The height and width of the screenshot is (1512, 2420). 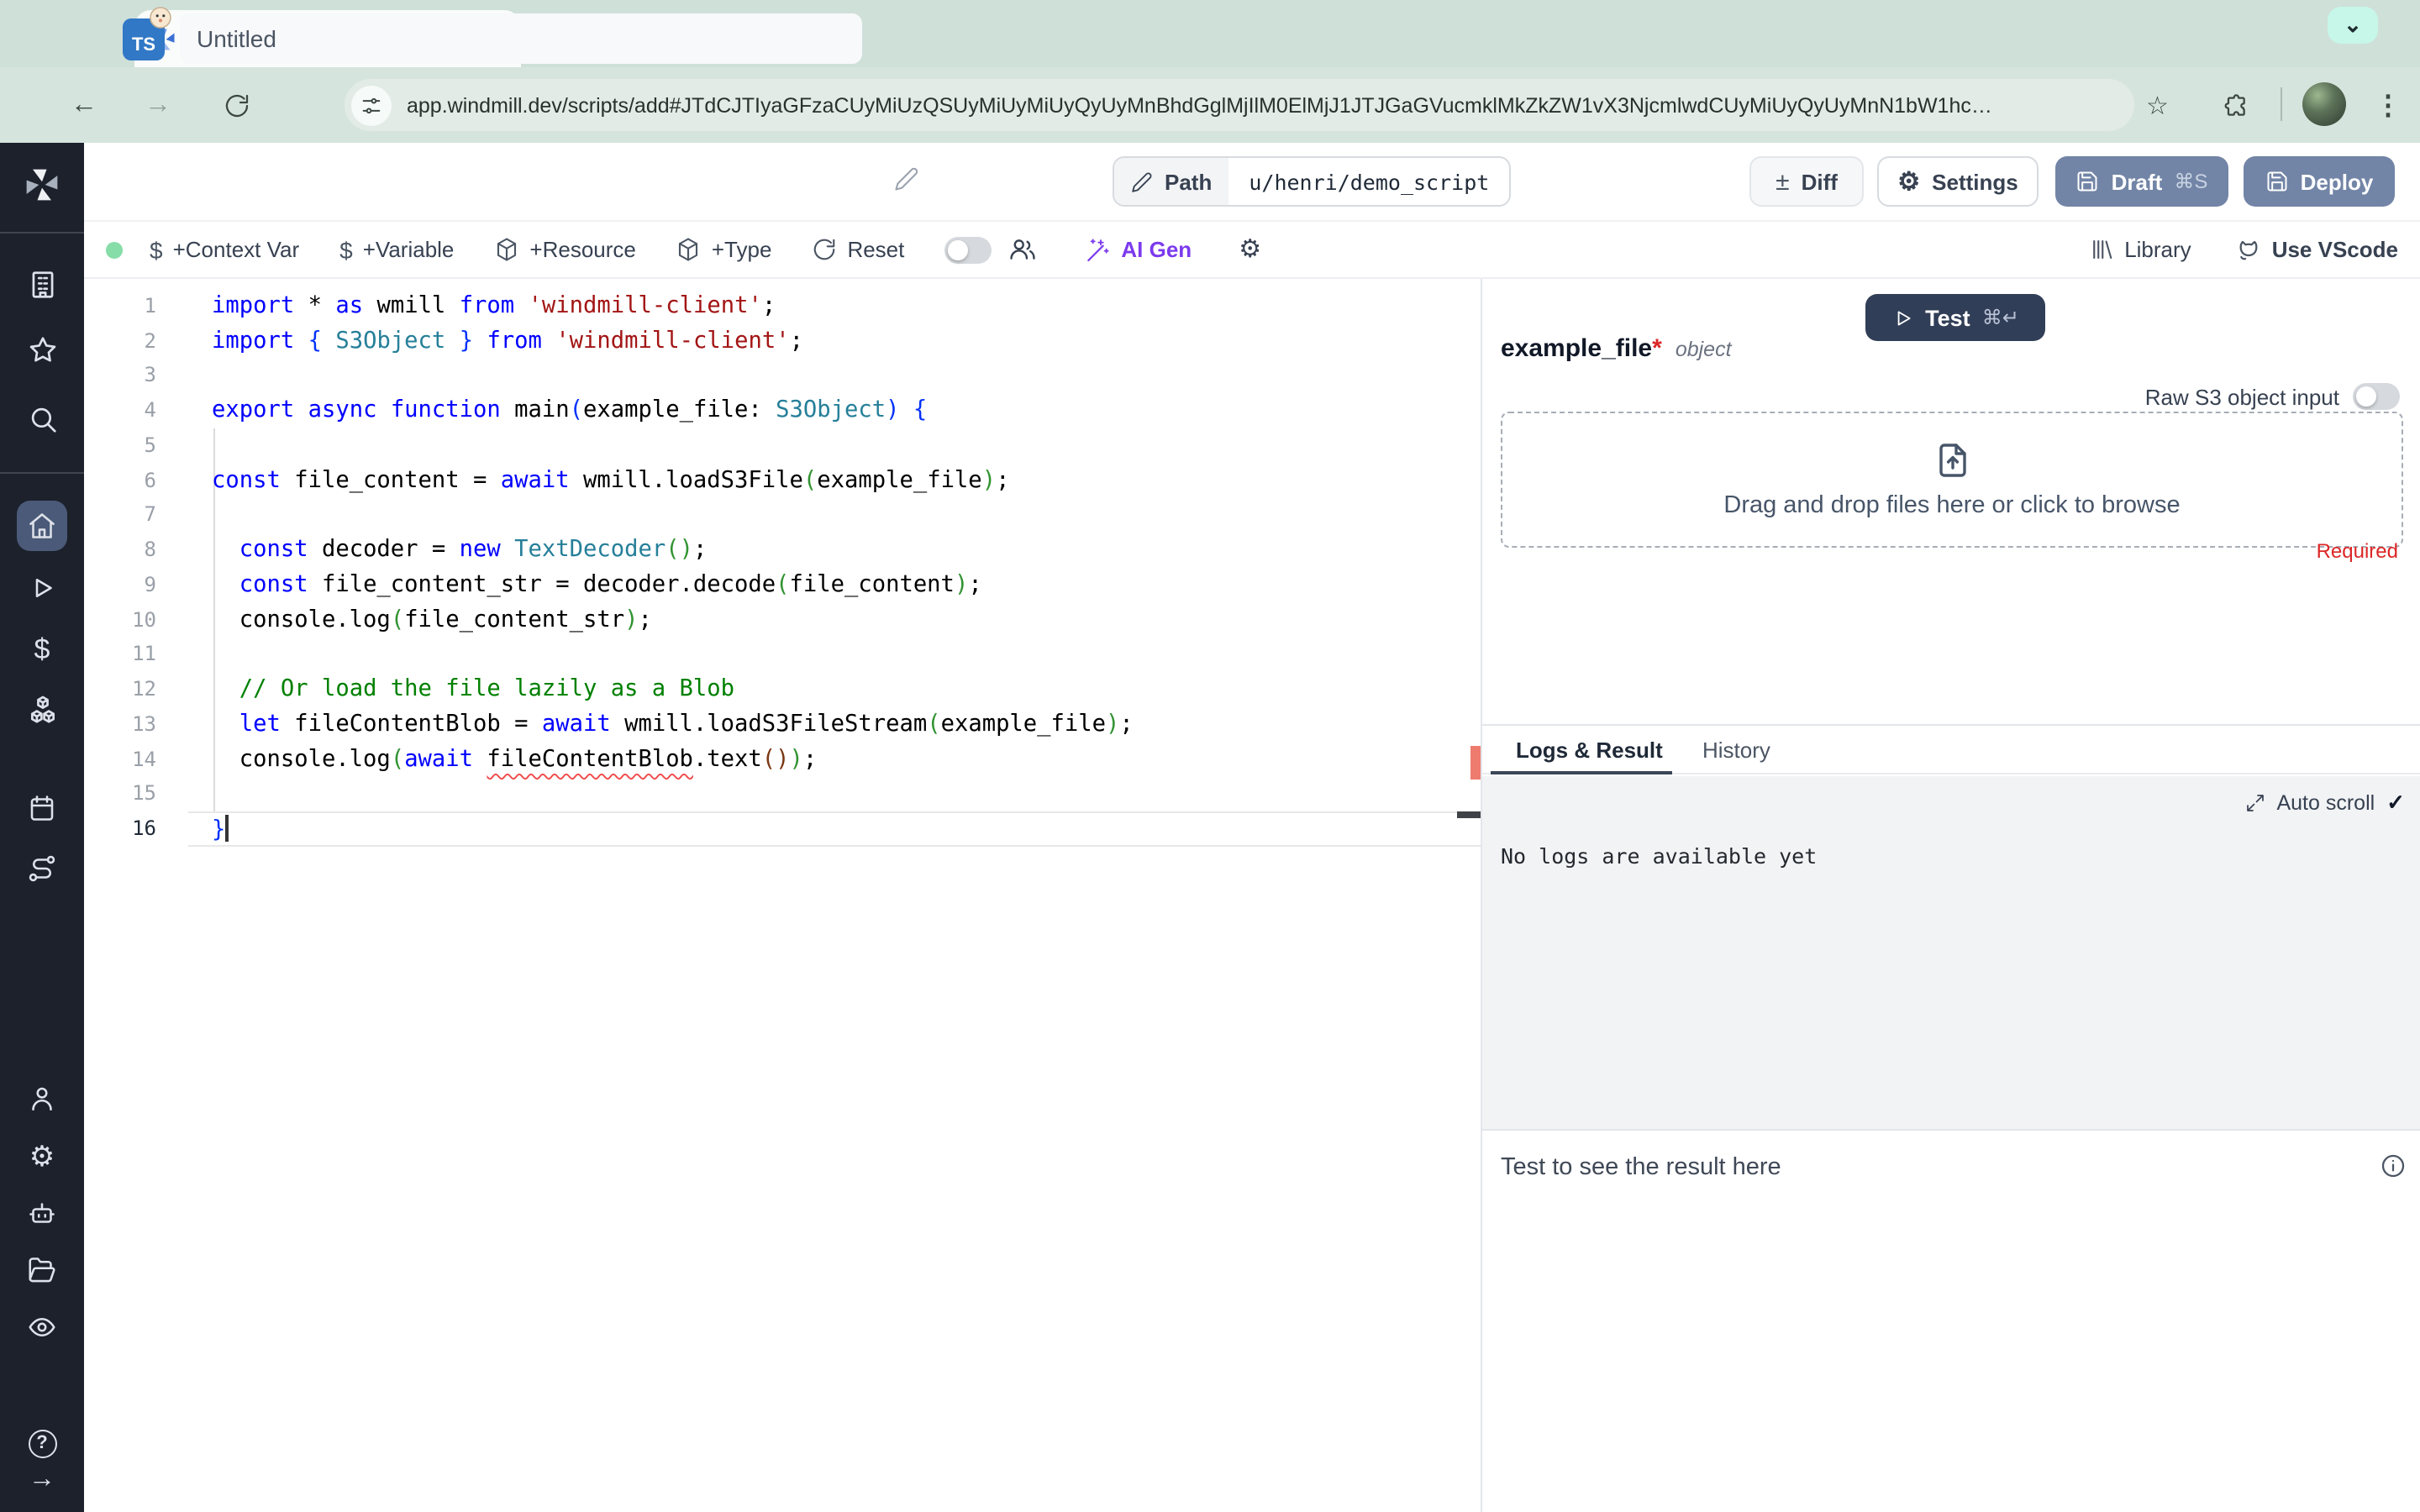 I want to click on use-vscode-button: Use VScode, so click(x=2316, y=249).